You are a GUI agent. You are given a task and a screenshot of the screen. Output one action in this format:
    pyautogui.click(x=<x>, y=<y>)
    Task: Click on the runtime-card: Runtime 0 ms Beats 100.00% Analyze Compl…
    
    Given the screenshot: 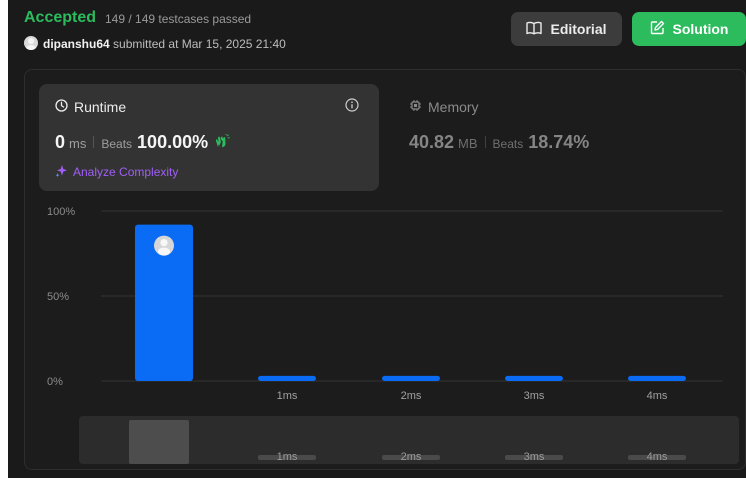 What is the action you would take?
    pyautogui.click(x=209, y=137)
    